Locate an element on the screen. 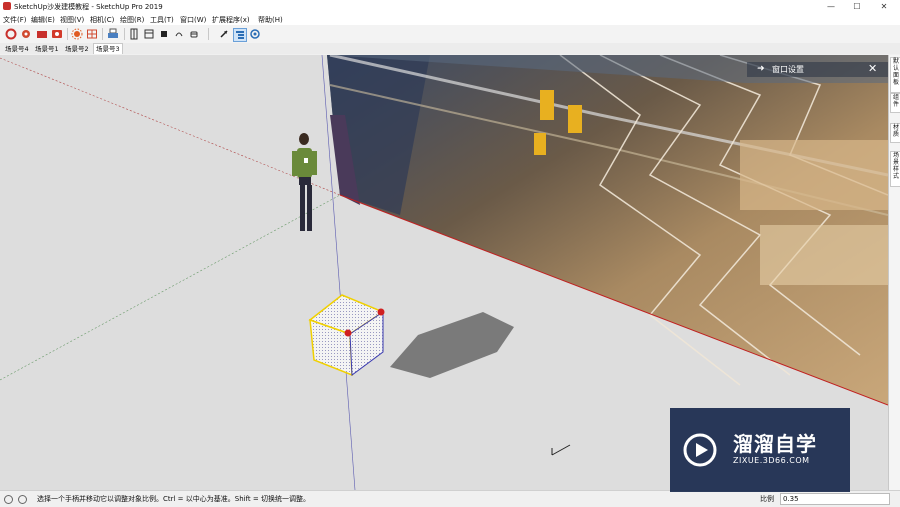  geo-location-icon is located at coordinates (8, 499).